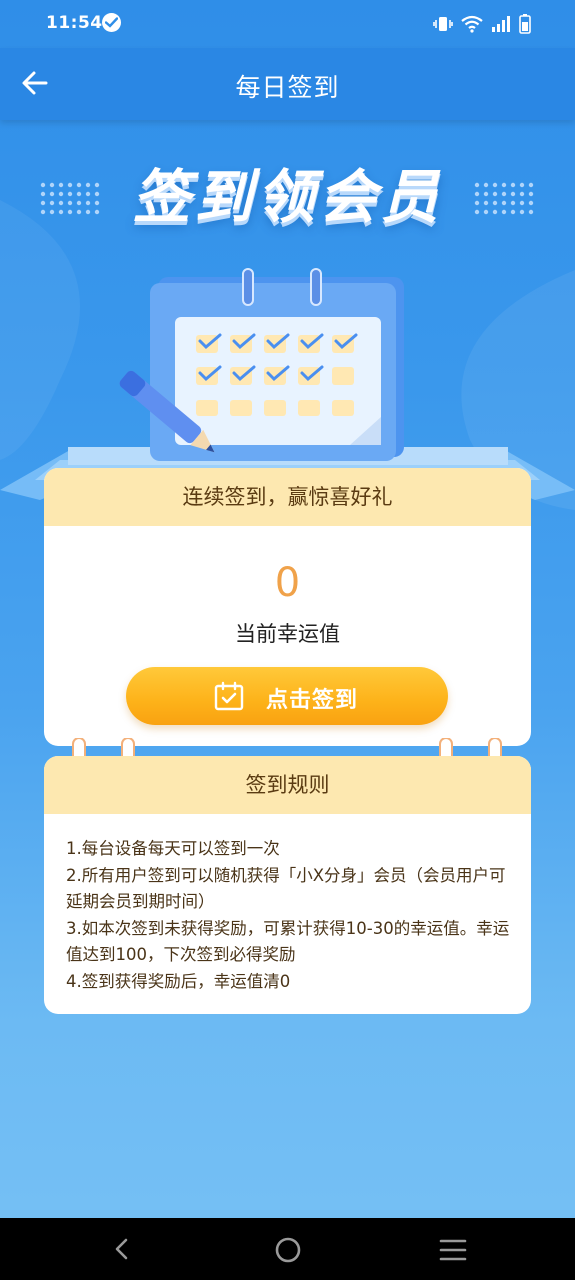 The width and height of the screenshot is (575, 1280). I want to click on battery-icon, so click(525, 24).